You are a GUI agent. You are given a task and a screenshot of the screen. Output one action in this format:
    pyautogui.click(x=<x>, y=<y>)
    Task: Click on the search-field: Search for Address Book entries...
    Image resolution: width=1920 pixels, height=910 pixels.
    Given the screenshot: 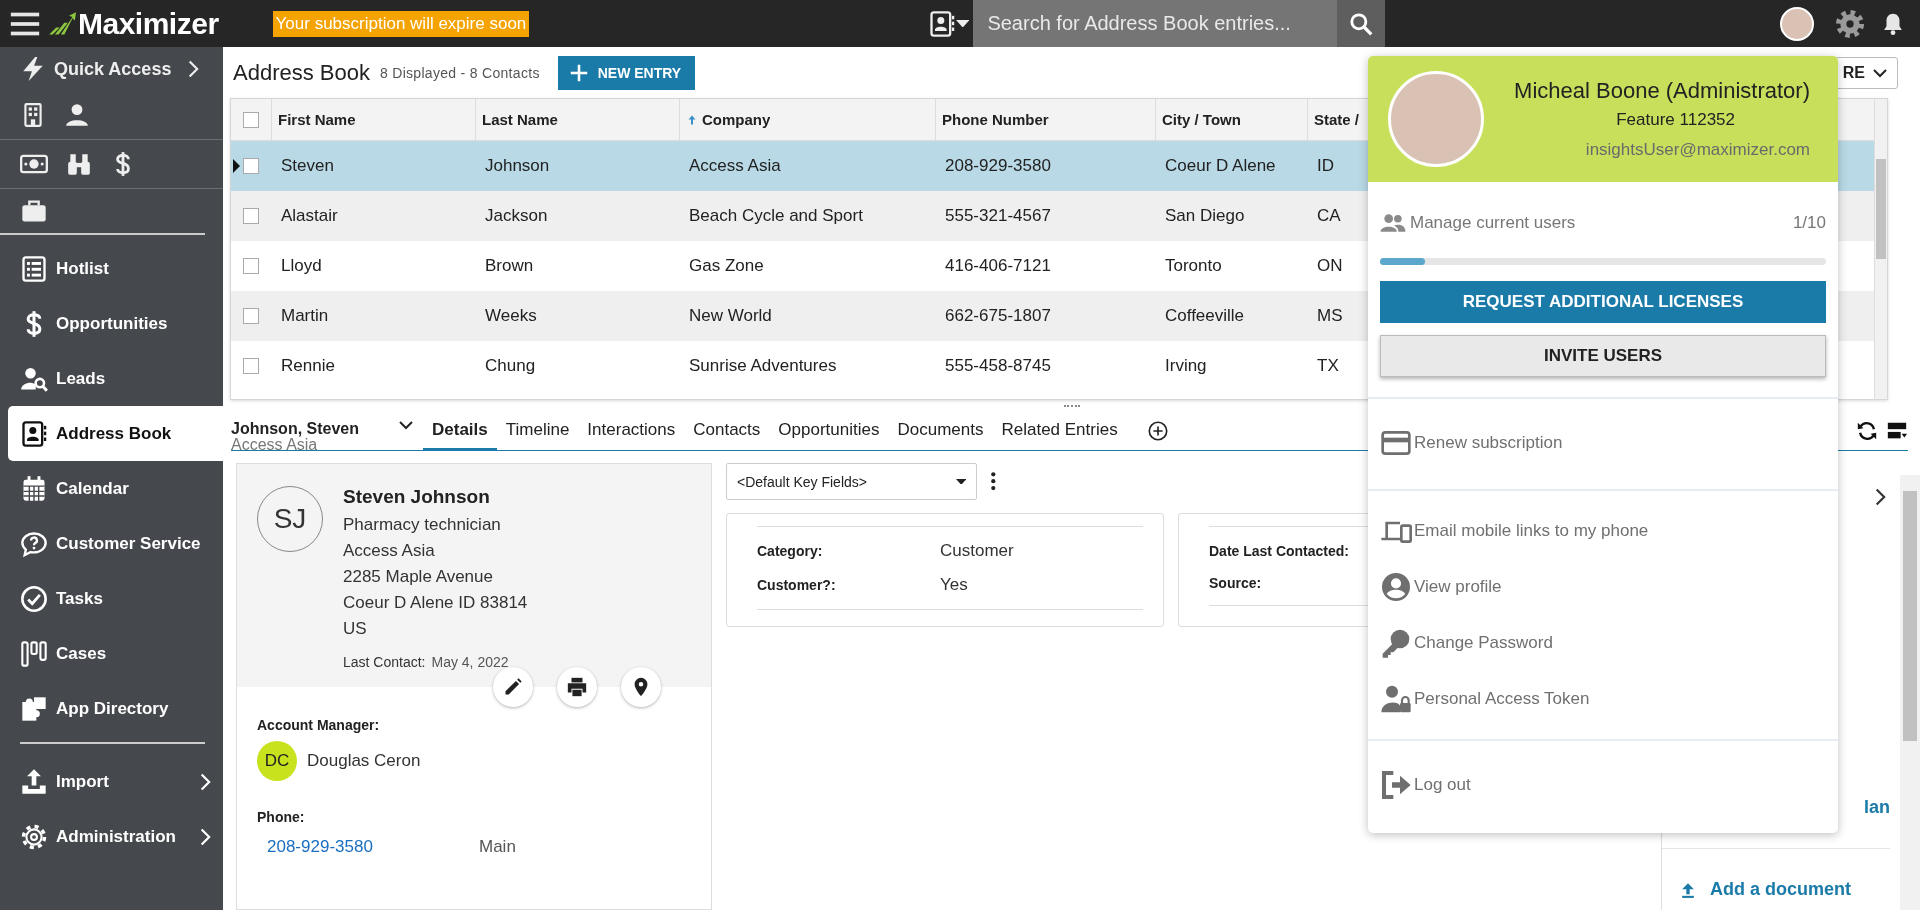 What is the action you would take?
    pyautogui.click(x=1155, y=23)
    